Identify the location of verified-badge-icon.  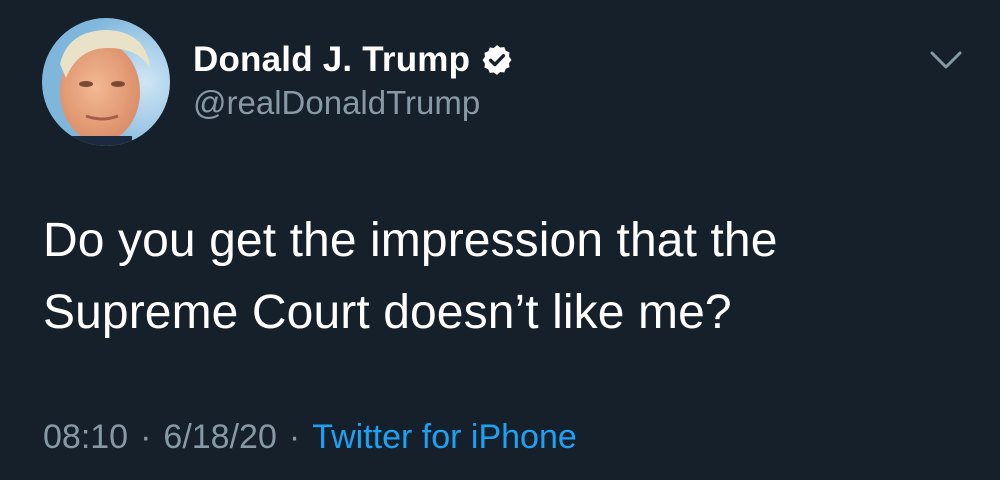
(497, 60).